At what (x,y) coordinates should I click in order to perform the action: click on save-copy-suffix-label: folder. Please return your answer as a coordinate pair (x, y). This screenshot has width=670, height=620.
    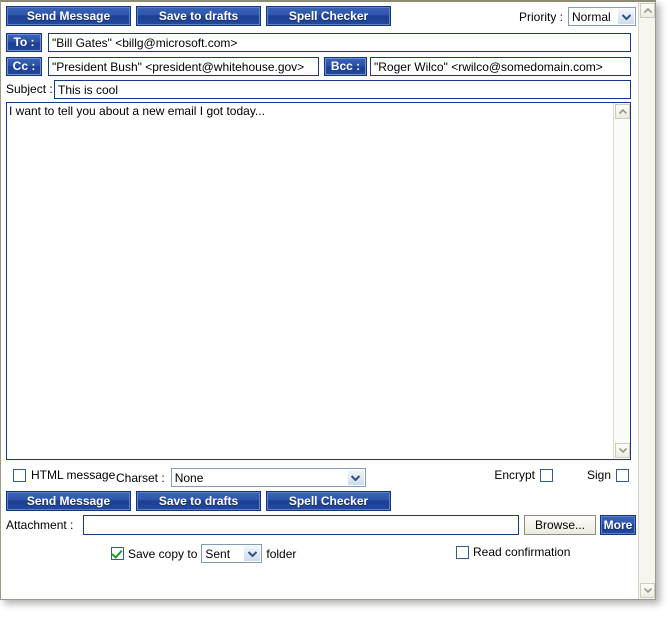
    Looking at the image, I should click on (281, 553).